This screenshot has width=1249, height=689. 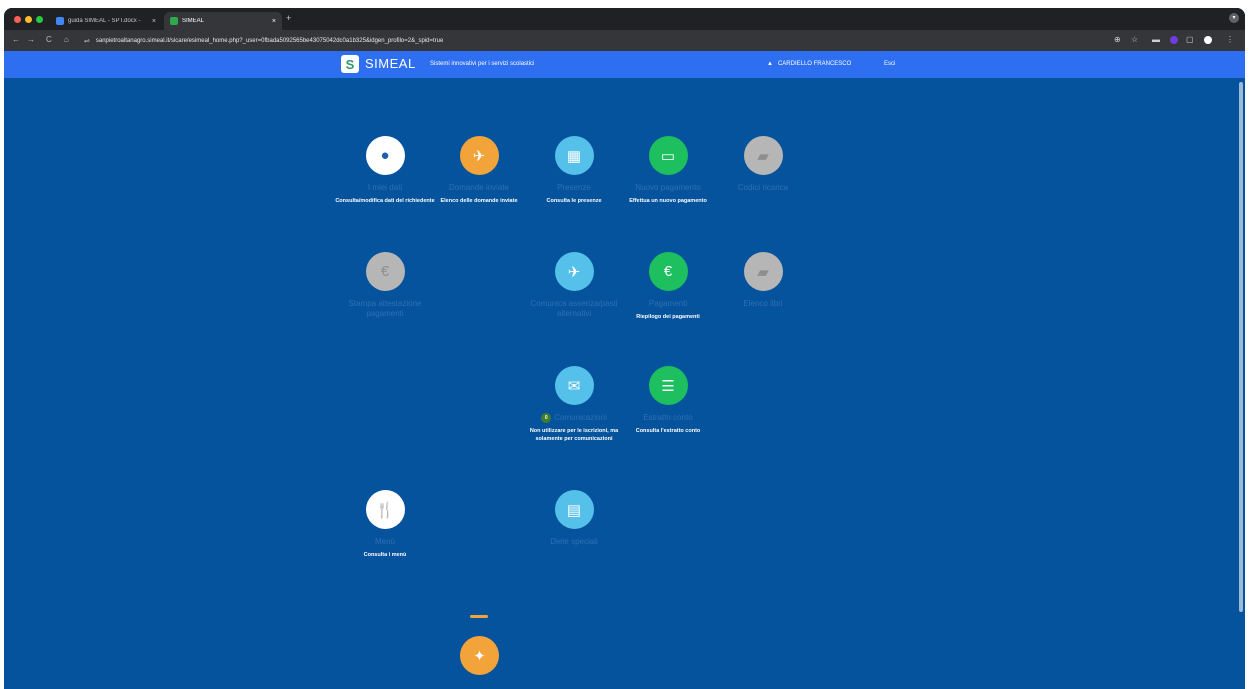 I want to click on logo-letter: S, so click(x=350, y=64).